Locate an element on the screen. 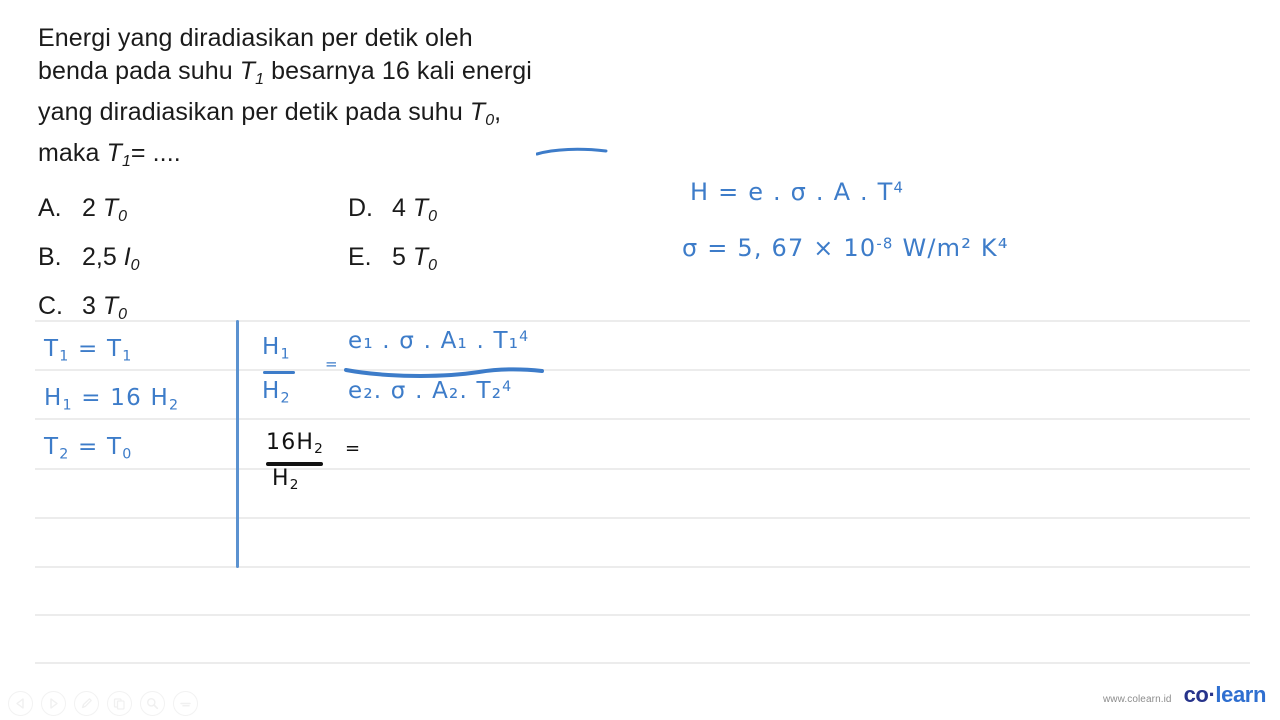 Image resolution: width=1280 pixels, height=720 pixels. choice-D: D. 4 T0 is located at coordinates (392, 212).